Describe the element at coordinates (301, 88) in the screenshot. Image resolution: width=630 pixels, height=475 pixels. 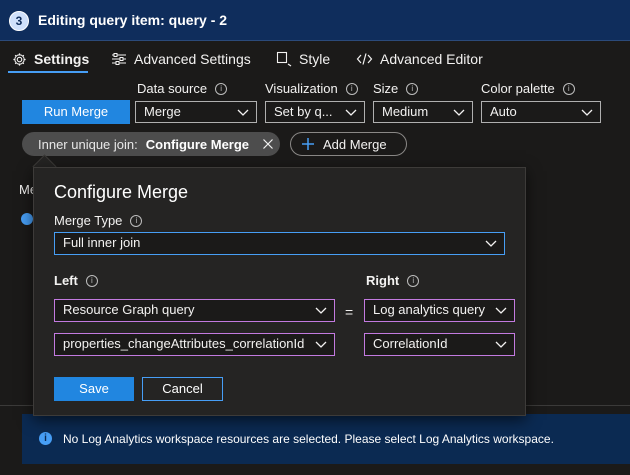
I see `visualization-label-text: Visualization` at that location.